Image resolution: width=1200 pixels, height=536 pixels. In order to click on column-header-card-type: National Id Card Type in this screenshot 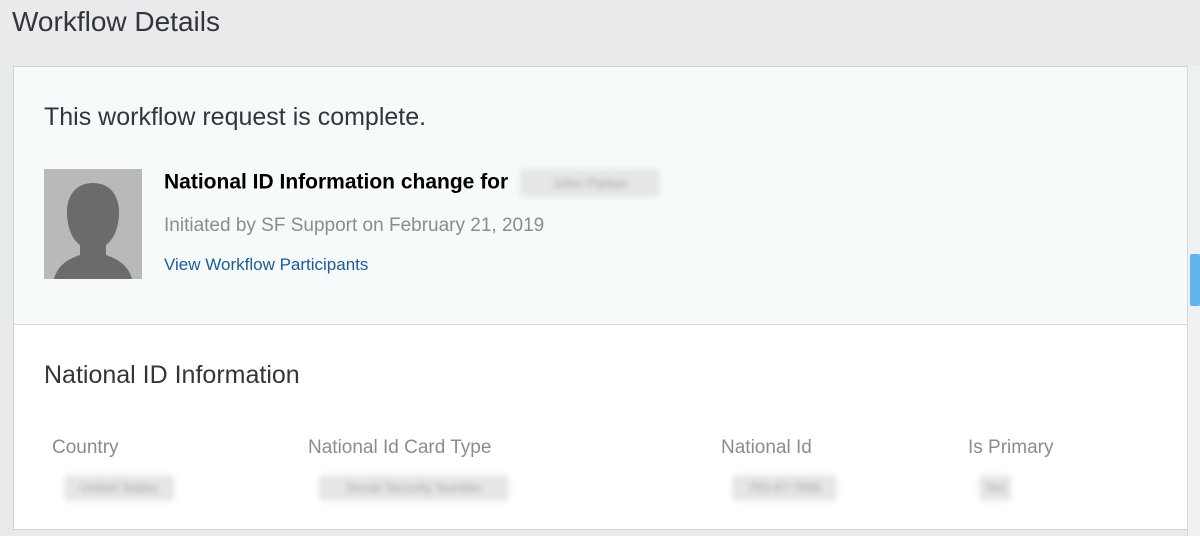, I will do `click(400, 447)`.